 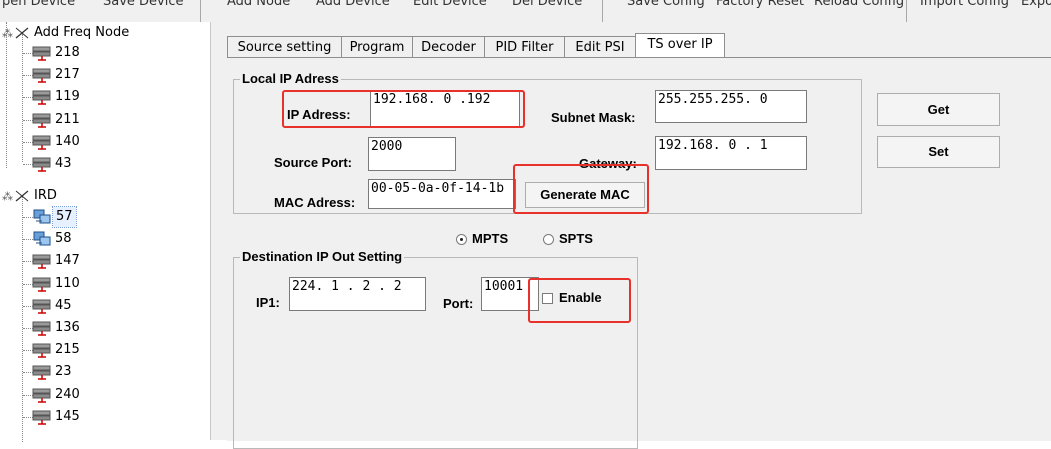 What do you see at coordinates (964, 4) in the screenshot?
I see `menu-import-config: Import Config` at bounding box center [964, 4].